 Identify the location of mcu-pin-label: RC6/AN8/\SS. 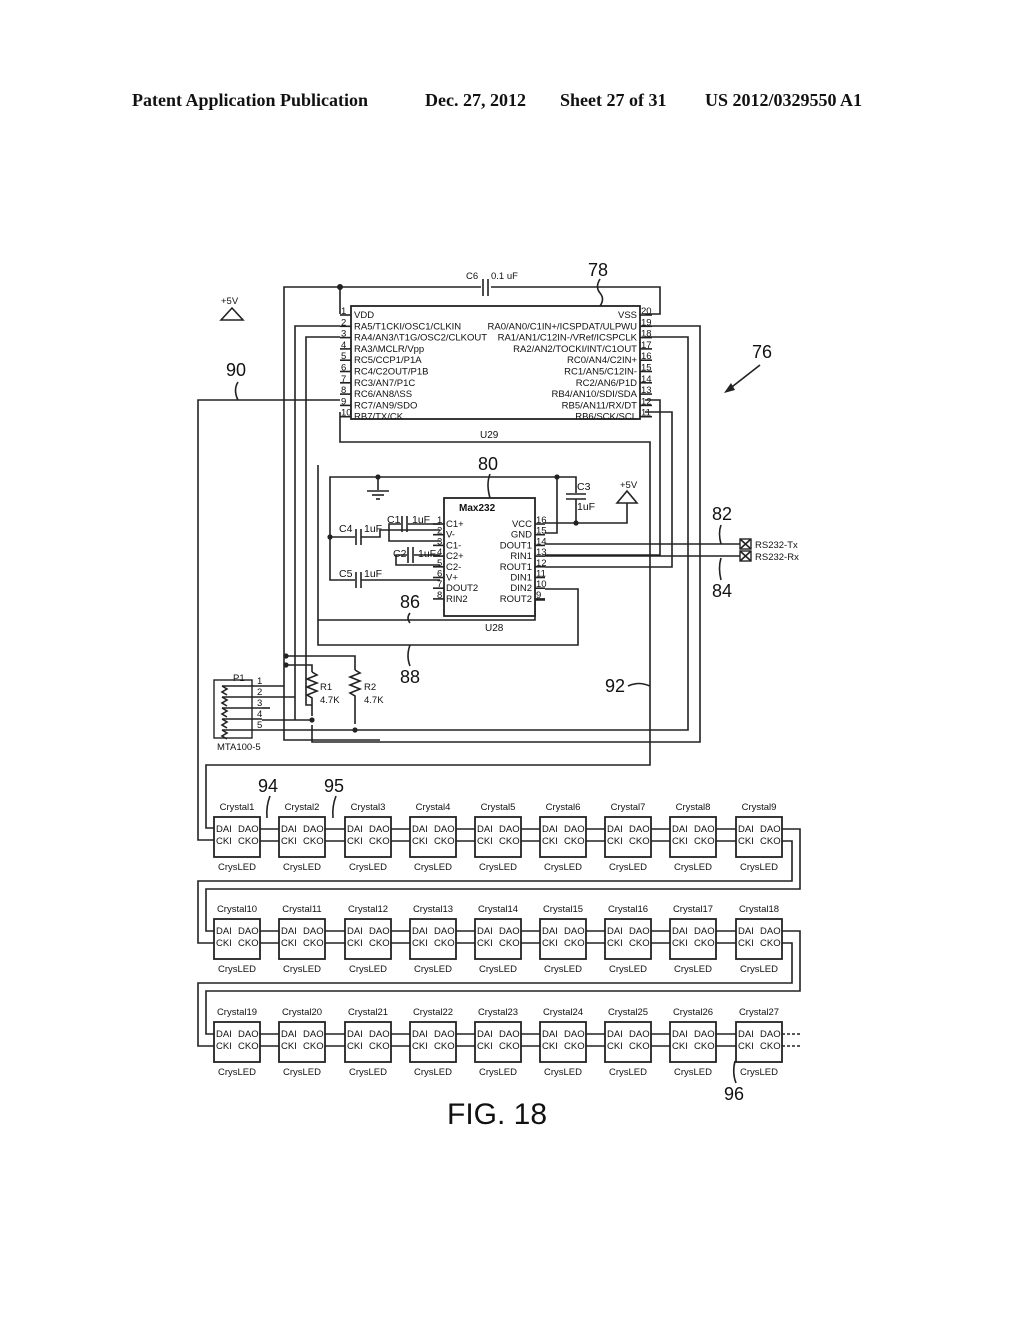
(383, 394).